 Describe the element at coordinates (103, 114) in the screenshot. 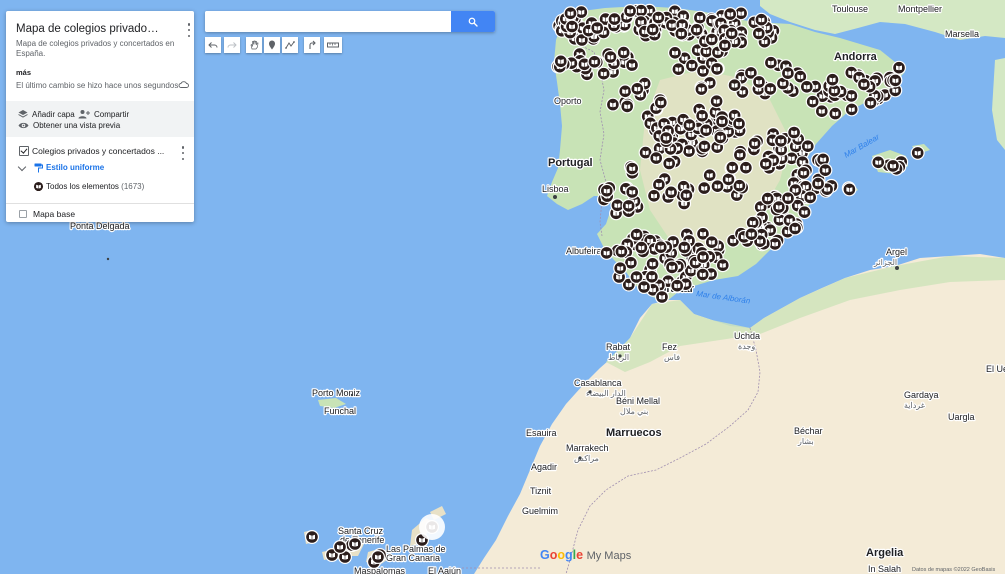

I see `share-button: Compartir` at that location.